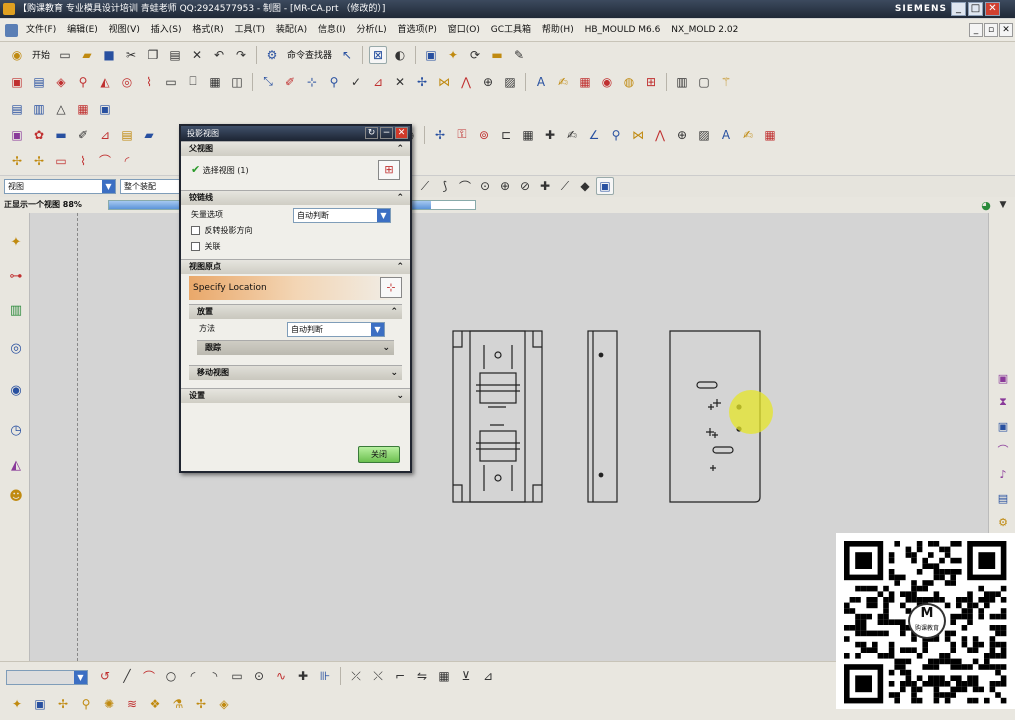 This screenshot has height=720, width=1015. Describe the element at coordinates (386, 133) in the screenshot. I see `collapse-icon: −` at that location.